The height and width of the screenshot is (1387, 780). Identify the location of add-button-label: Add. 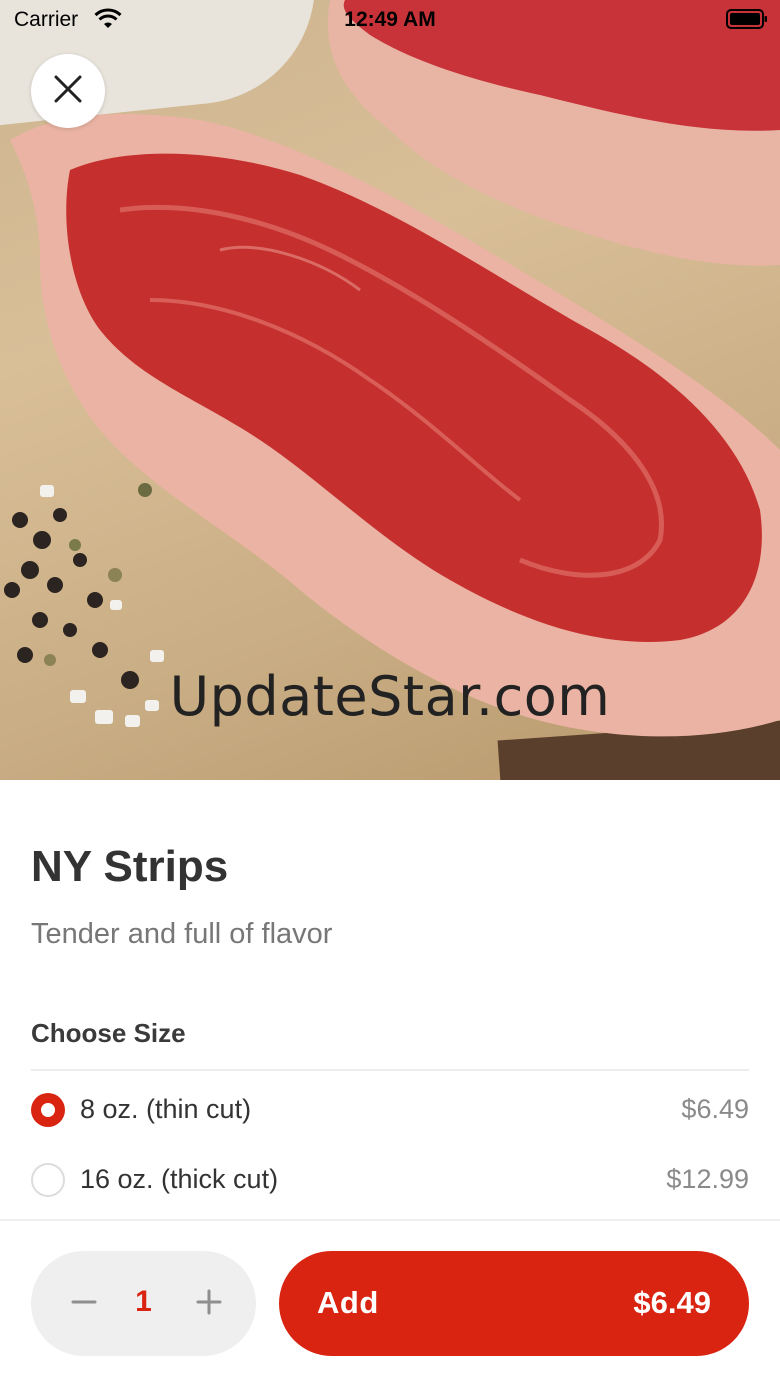
(348, 1302).